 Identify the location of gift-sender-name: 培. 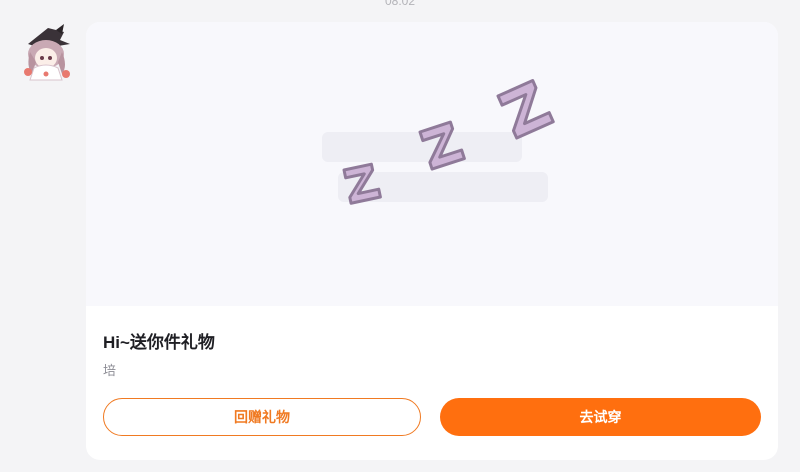
(110, 370).